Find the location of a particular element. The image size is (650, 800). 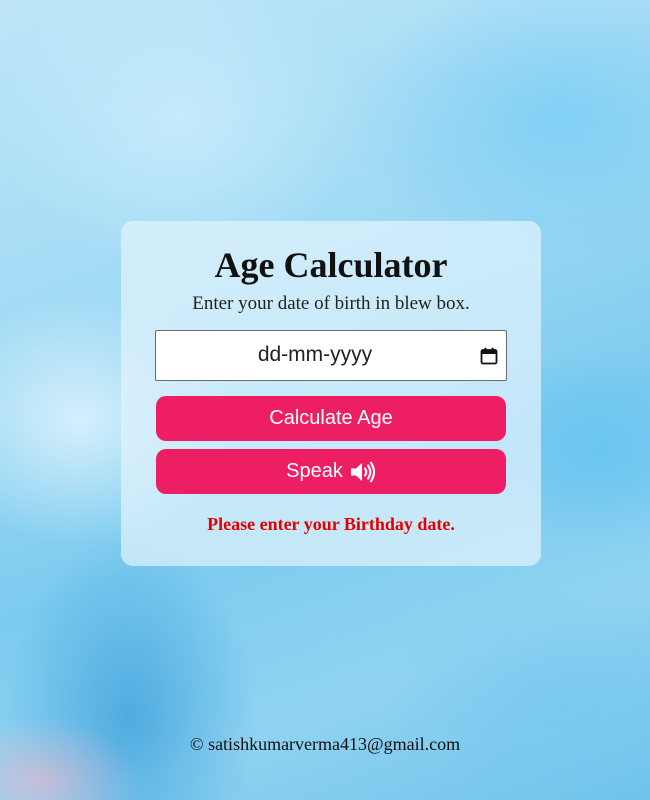

calculate-age-label: Calculate Age is located at coordinates (331, 418).